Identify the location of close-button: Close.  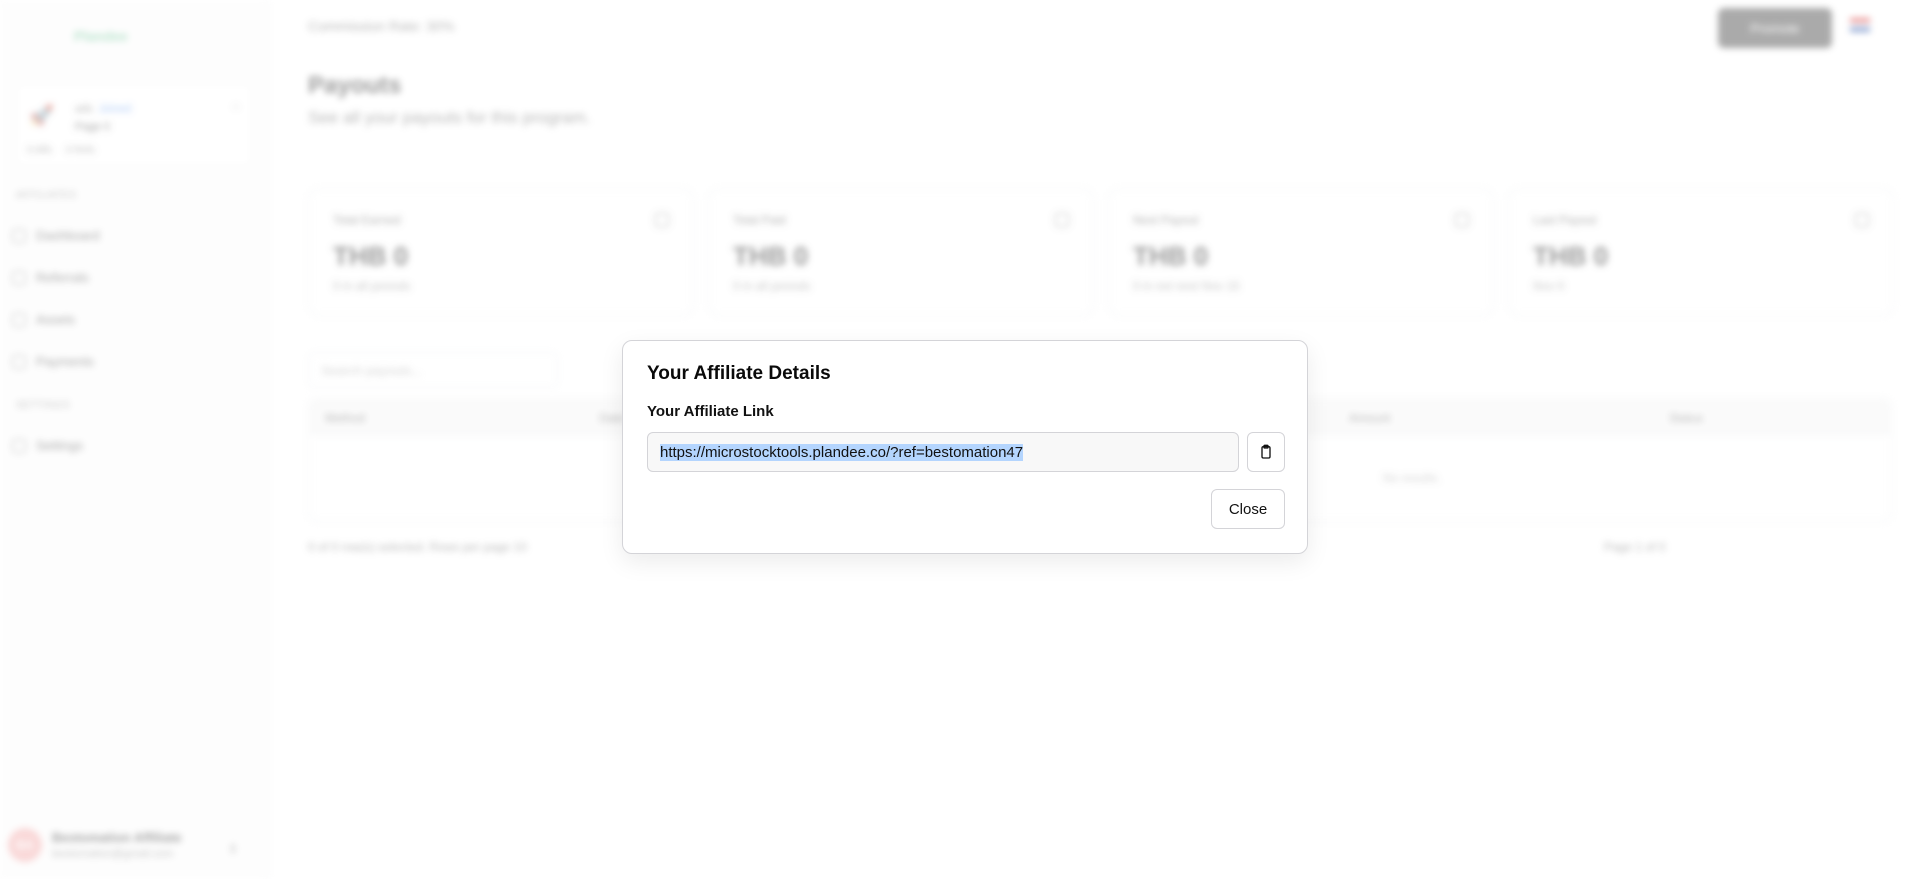
(1248, 509).